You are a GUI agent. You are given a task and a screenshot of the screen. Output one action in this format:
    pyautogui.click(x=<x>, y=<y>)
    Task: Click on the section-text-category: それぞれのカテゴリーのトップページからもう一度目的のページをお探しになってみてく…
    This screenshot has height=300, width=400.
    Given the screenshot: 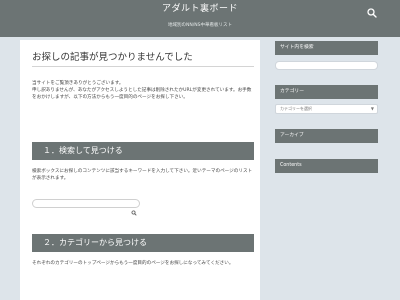 What is the action you would take?
    pyautogui.click(x=133, y=263)
    